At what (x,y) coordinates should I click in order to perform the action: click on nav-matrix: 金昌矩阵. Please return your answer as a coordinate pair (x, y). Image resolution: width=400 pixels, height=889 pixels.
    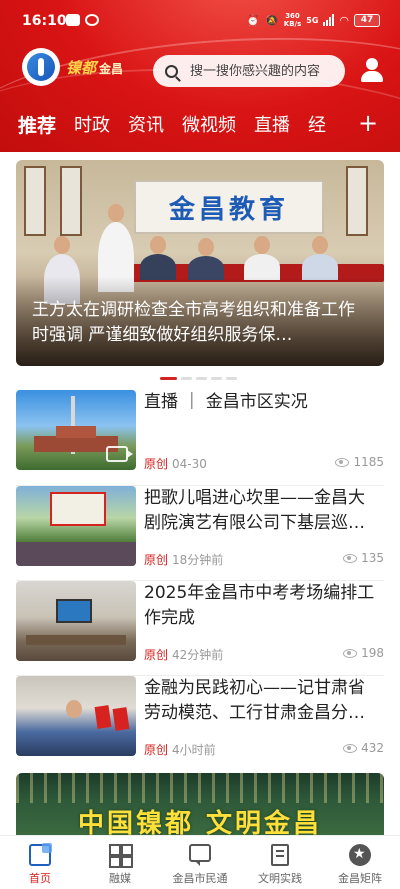
    Looking at the image, I should click on (360, 862).